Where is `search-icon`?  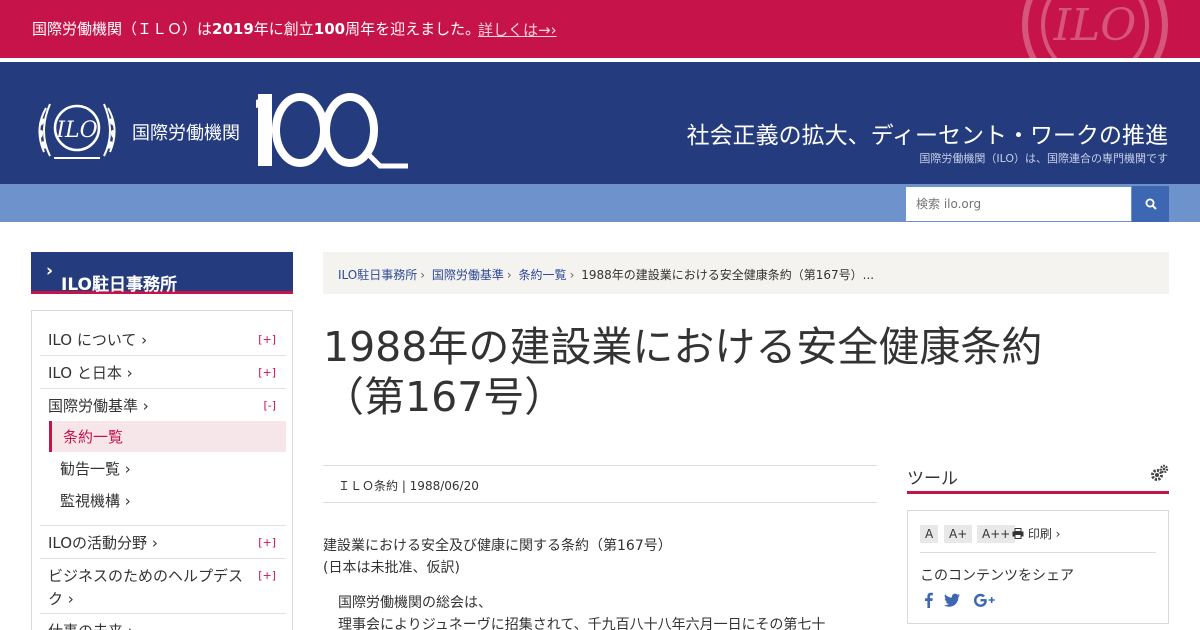 search-icon is located at coordinates (1151, 204).